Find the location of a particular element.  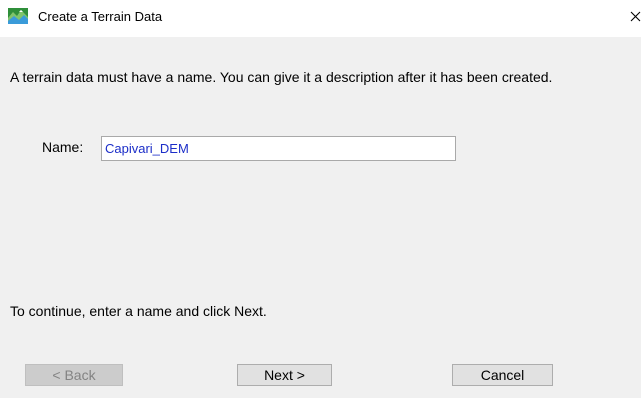

close-button is located at coordinates (634, 15).